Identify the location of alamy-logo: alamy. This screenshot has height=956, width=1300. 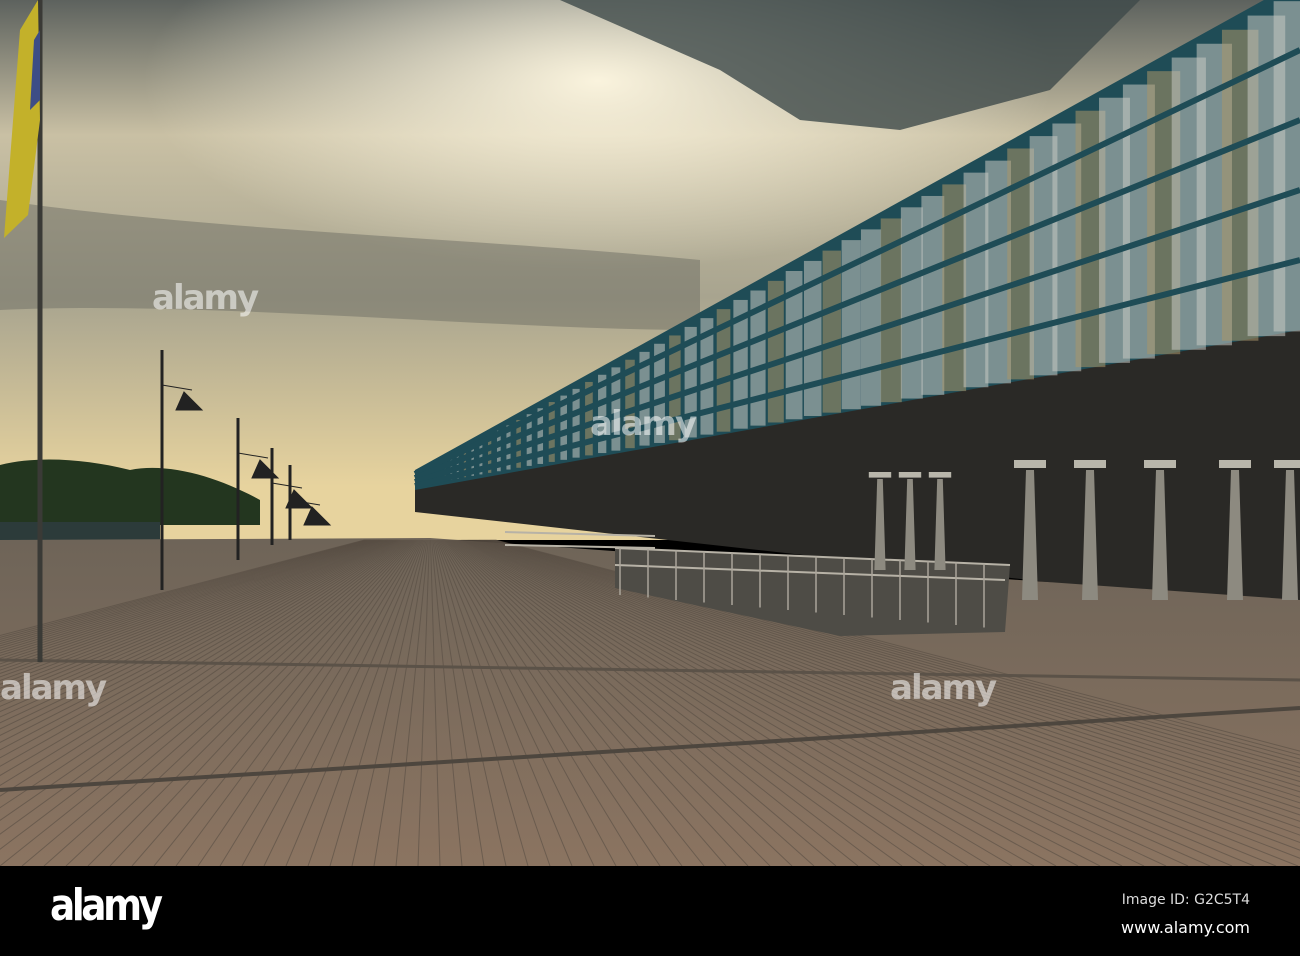
(106, 905).